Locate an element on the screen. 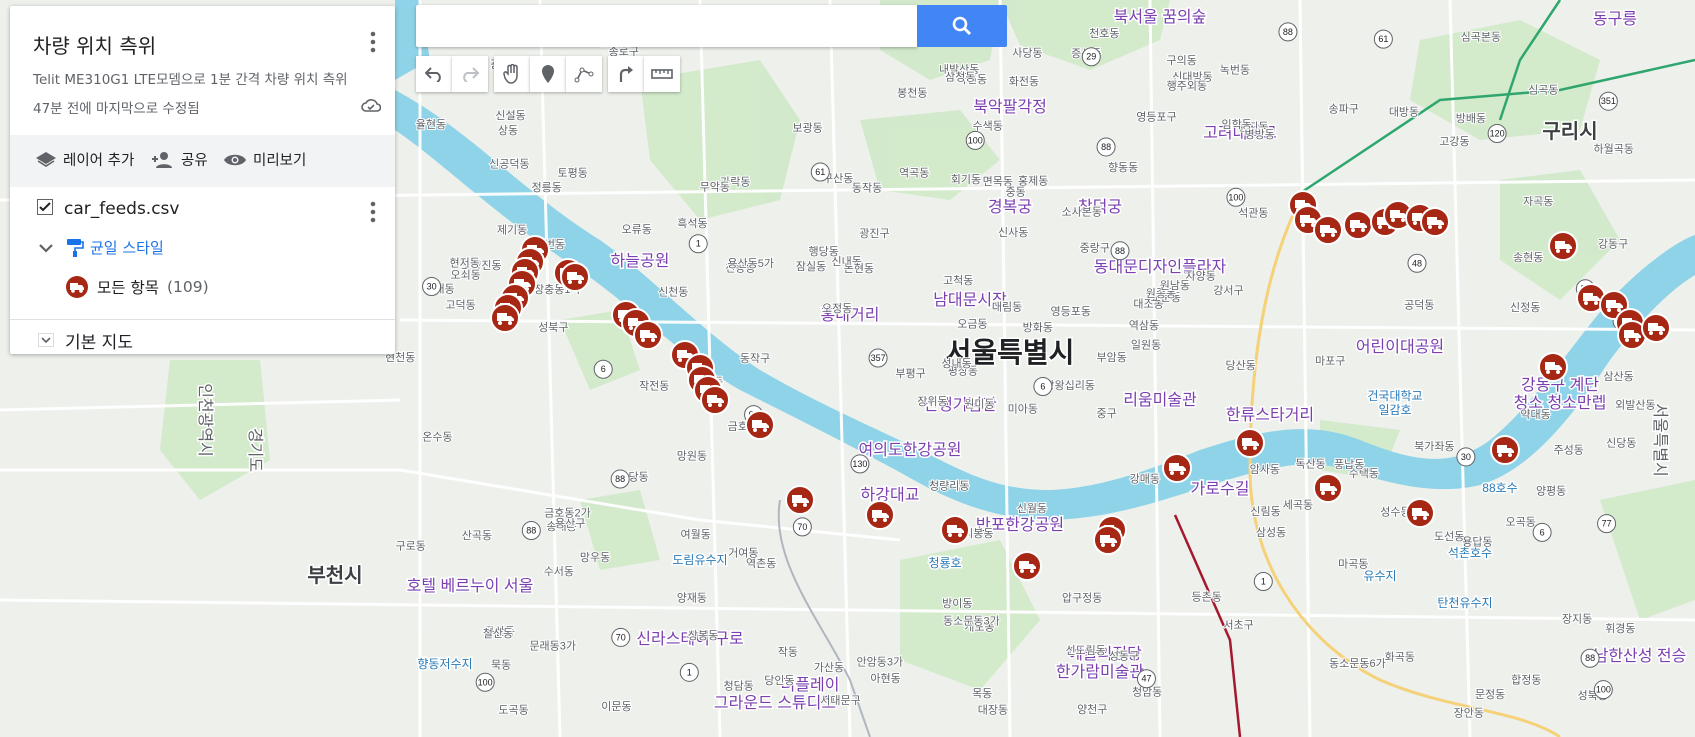  map-label: 목동 is located at coordinates (982, 693).